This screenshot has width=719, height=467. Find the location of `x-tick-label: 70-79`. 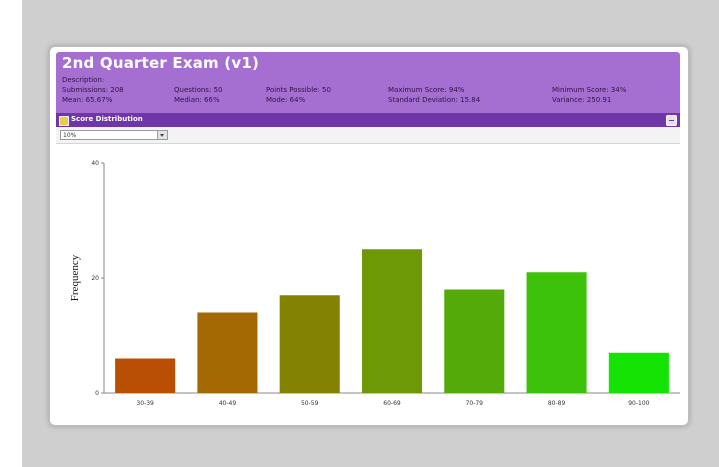

x-tick-label: 70-79 is located at coordinates (475, 403).